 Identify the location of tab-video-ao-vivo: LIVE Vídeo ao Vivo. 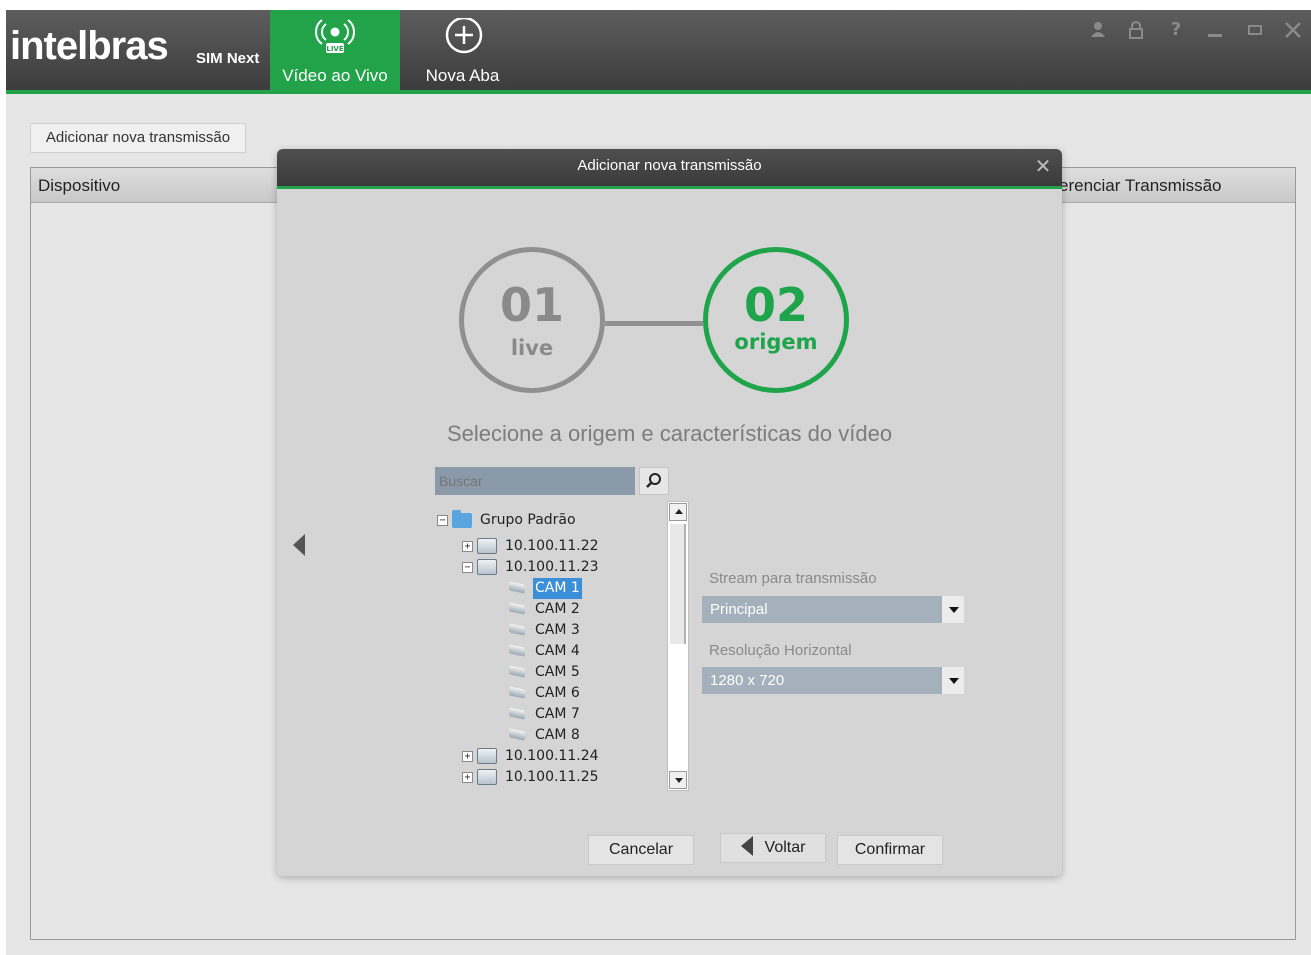
(335, 50).